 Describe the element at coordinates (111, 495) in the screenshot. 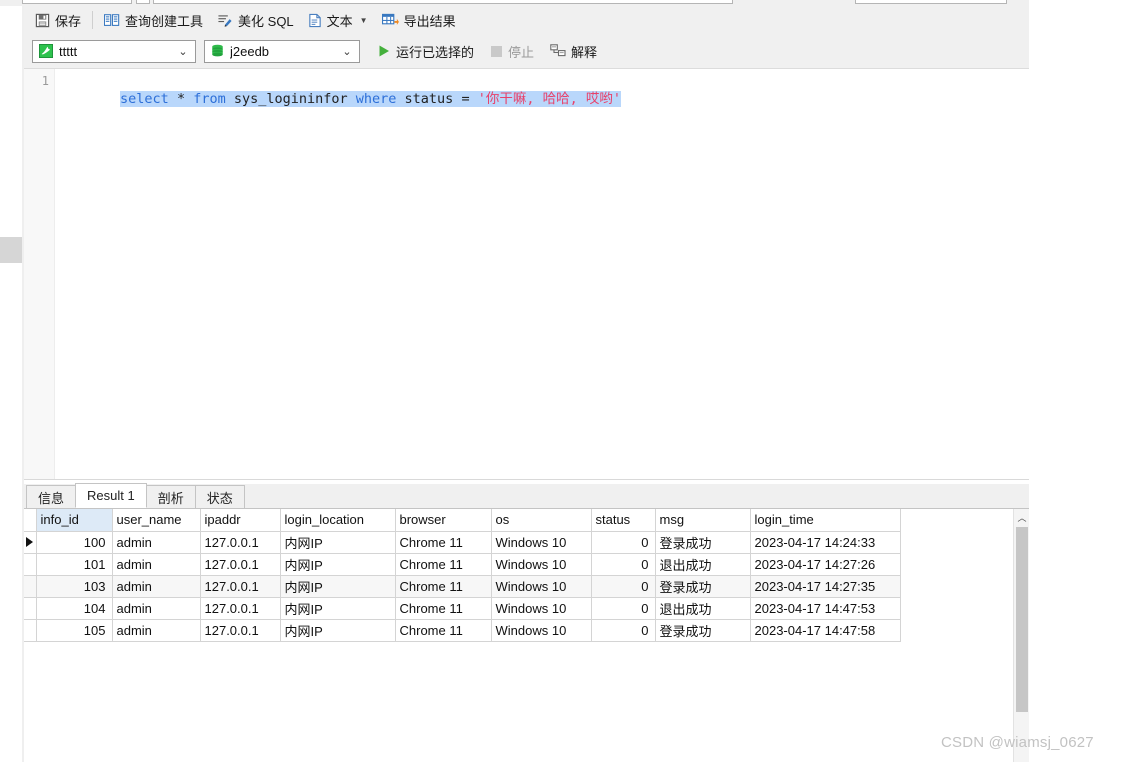

I see `tab-result-1: Result 1` at that location.